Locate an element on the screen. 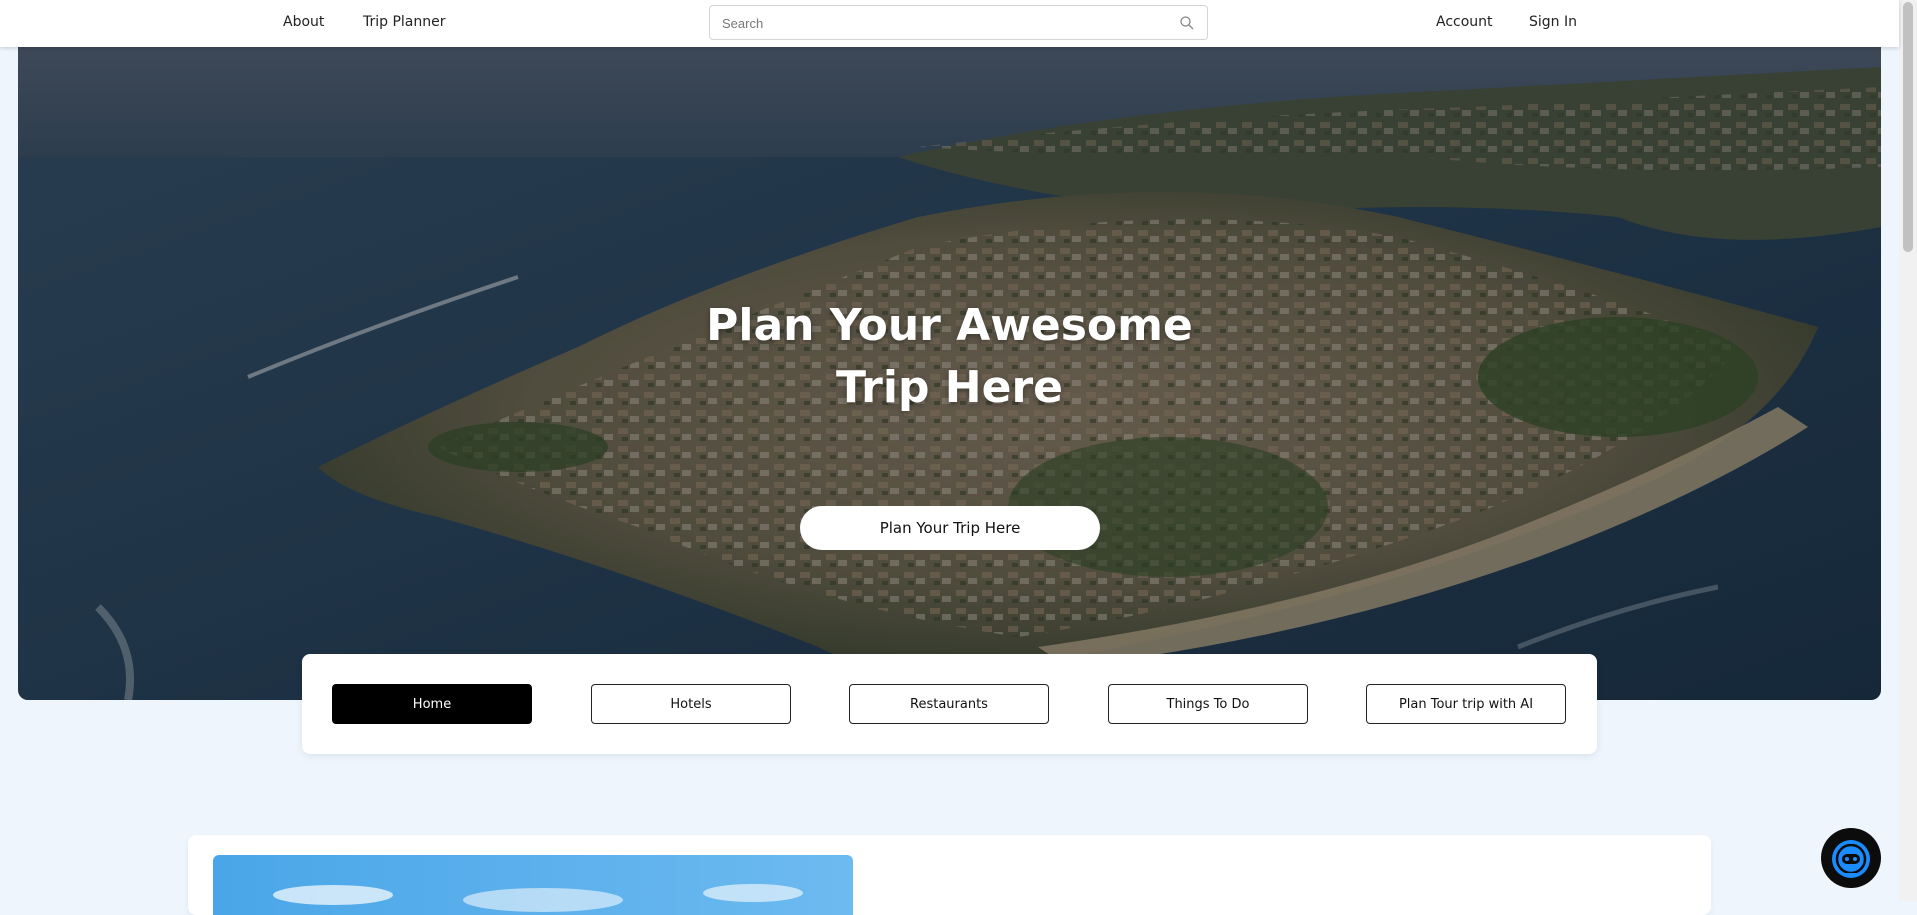 The height and width of the screenshot is (915, 1917). nav-account-link: Account is located at coordinates (1464, 22).